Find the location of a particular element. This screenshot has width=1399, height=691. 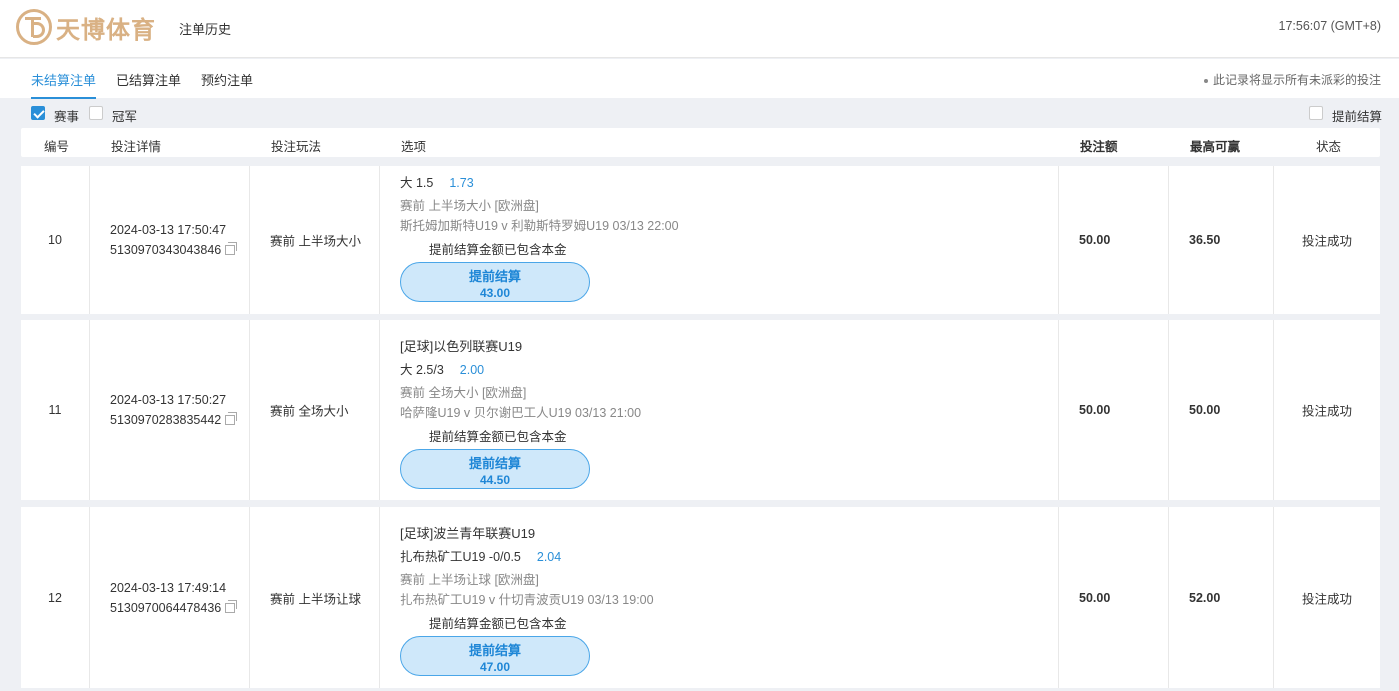

cashout-filter-label: 提前结算 is located at coordinates (1357, 117).